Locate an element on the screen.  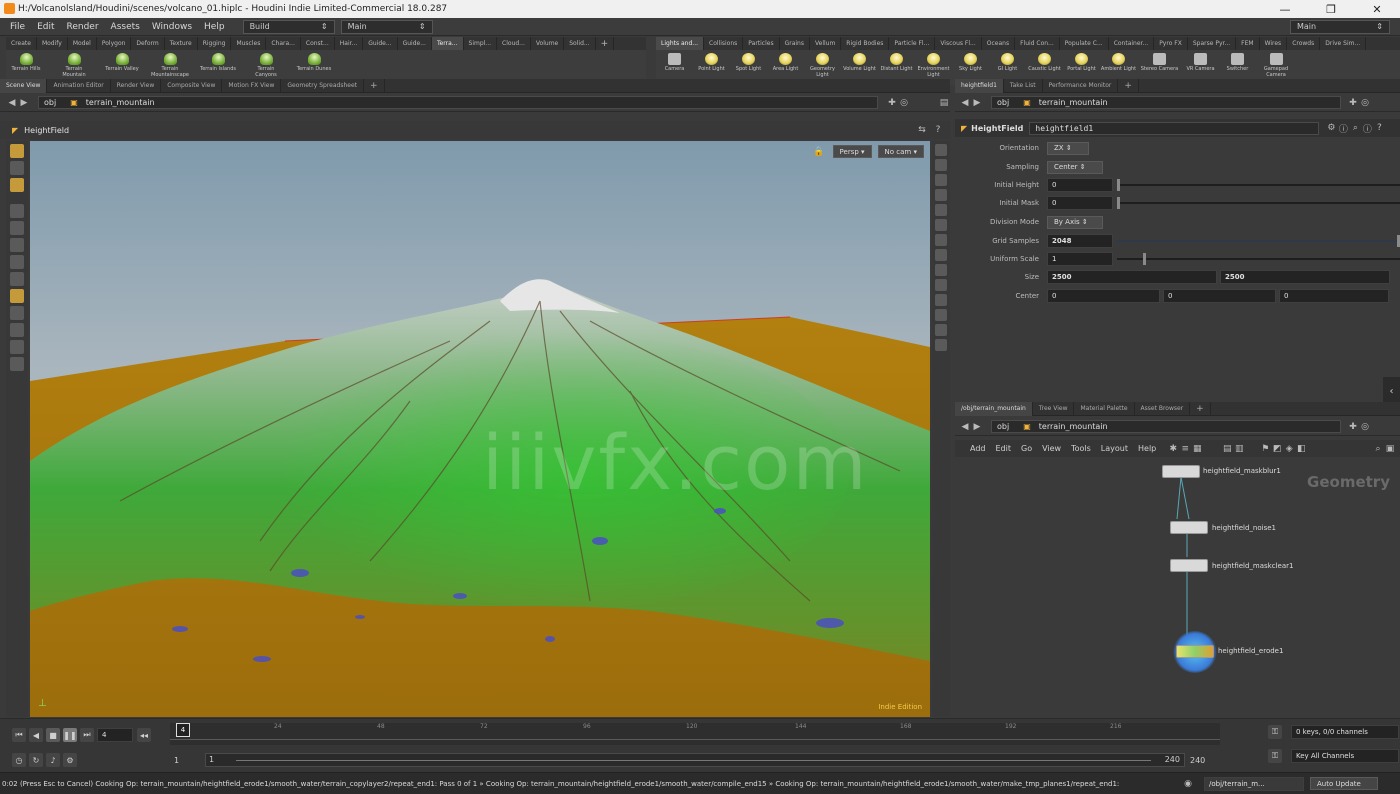
link-icon: ◎ is located at coordinates (1365, 103).